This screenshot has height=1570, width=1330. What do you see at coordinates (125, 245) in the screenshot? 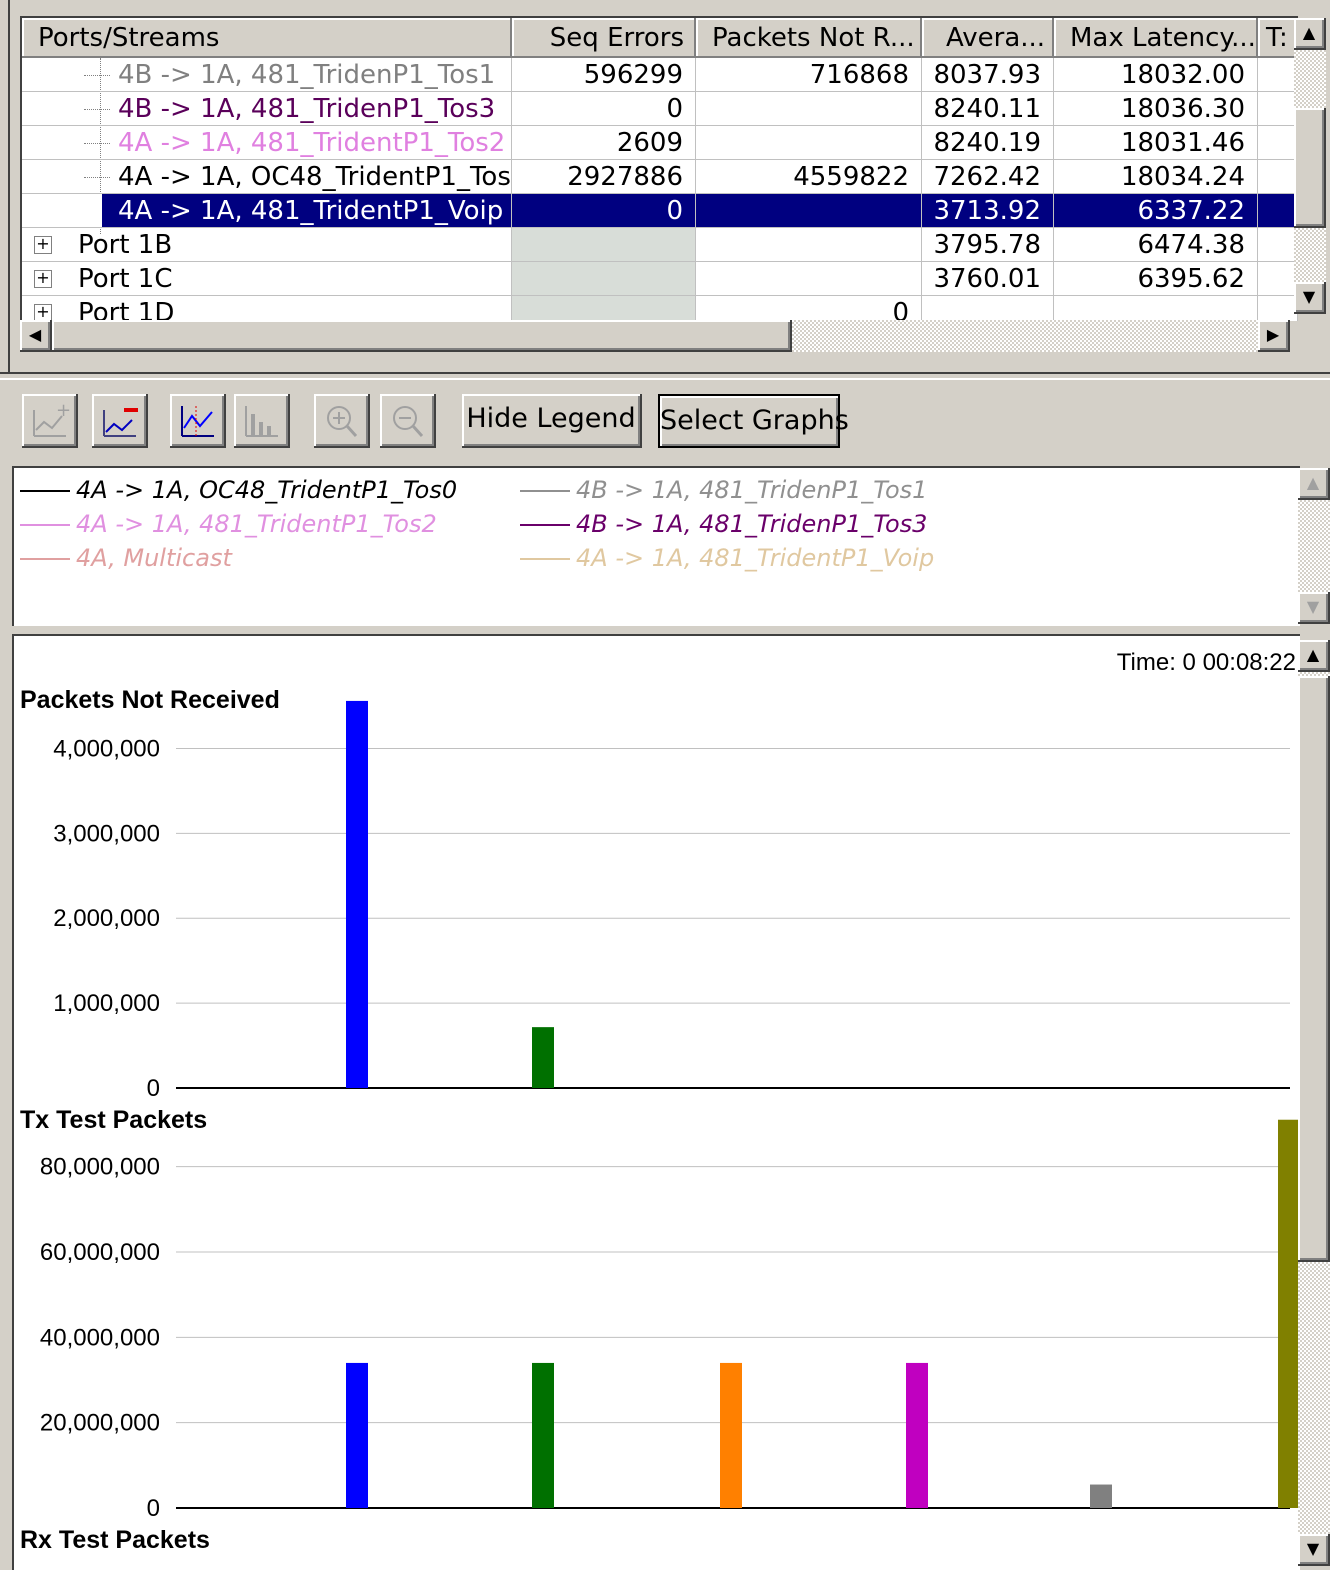
I see `port-name-text: Port 1B` at bounding box center [125, 245].